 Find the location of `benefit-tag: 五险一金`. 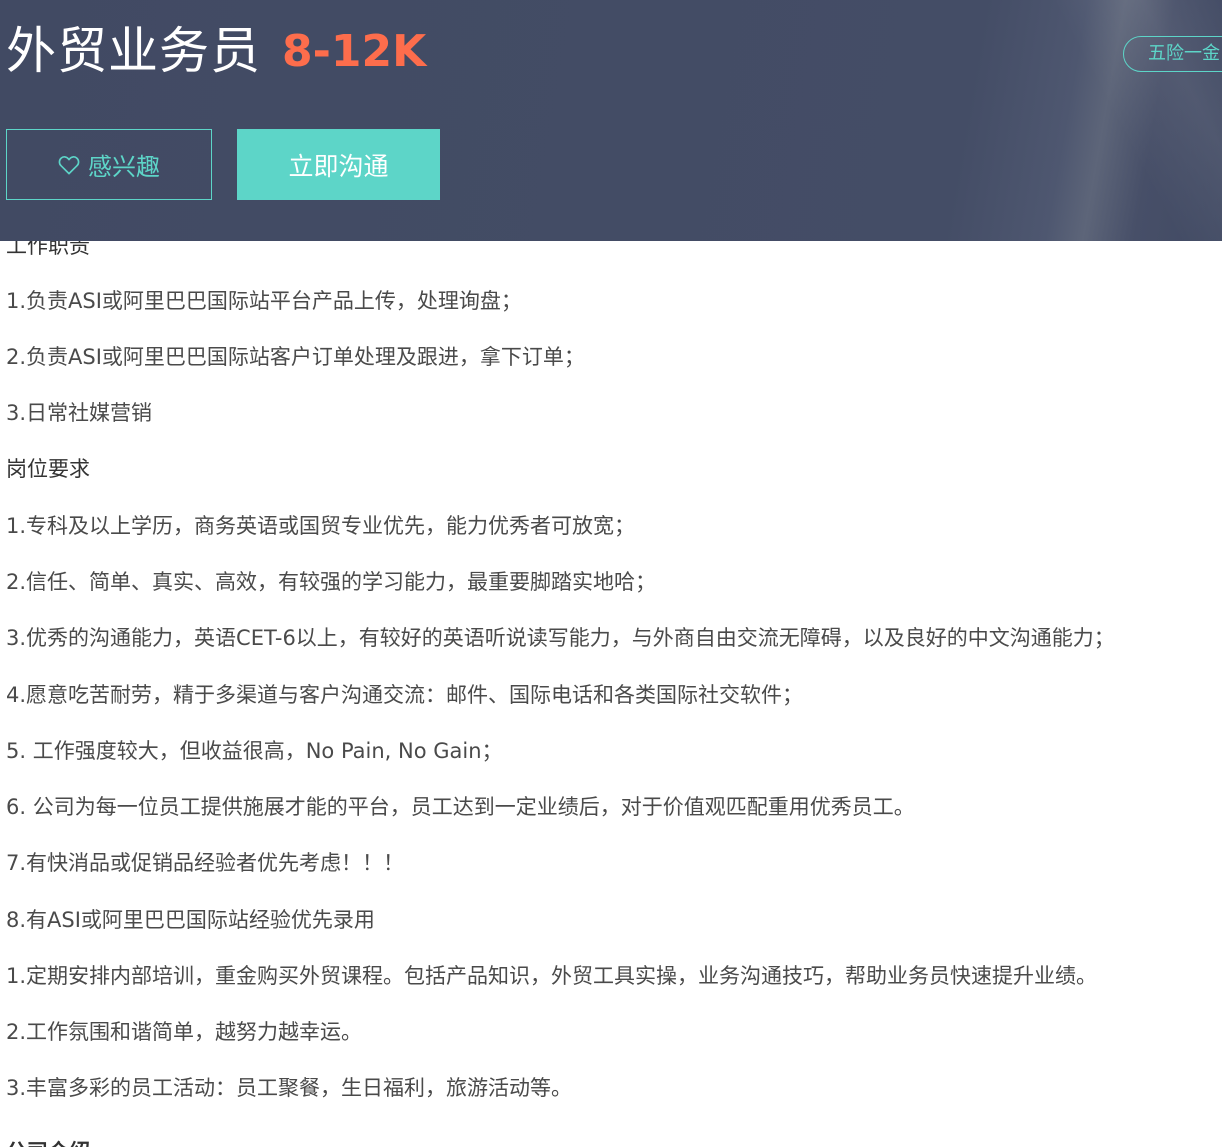

benefit-tag: 五险一金 is located at coordinates (1172, 54).